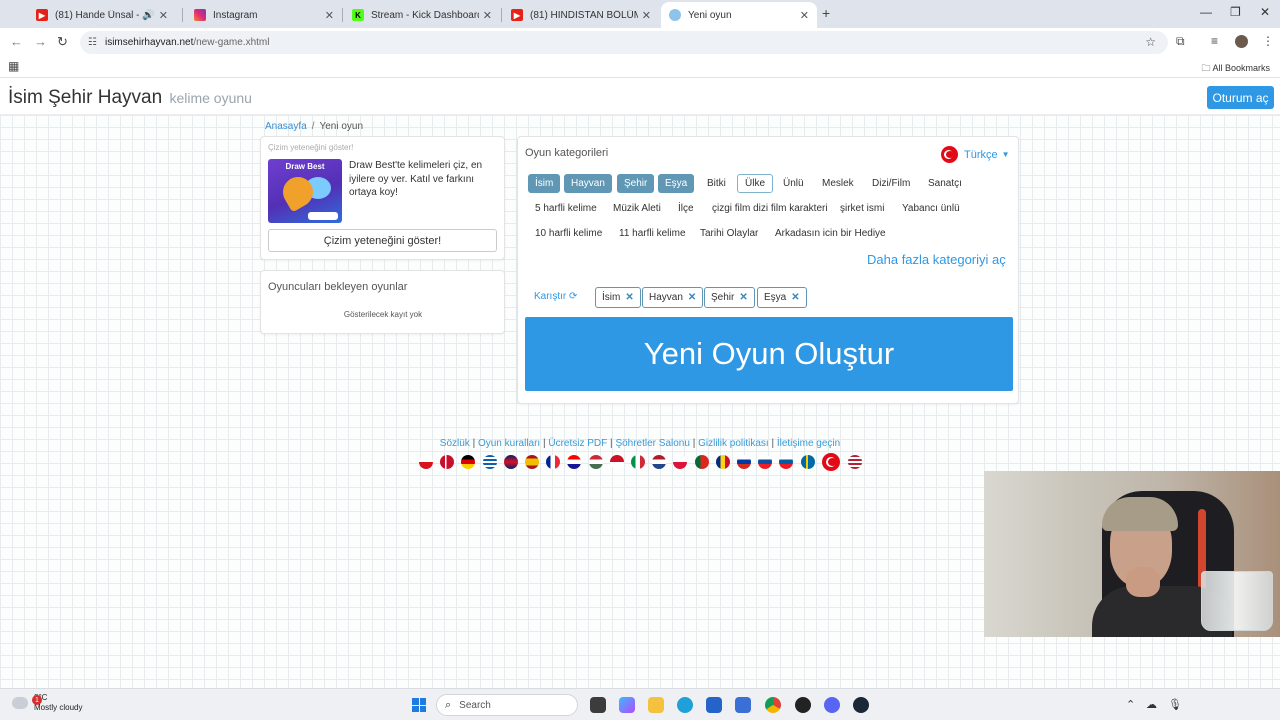  I want to click on obs-icon, so click(803, 705).